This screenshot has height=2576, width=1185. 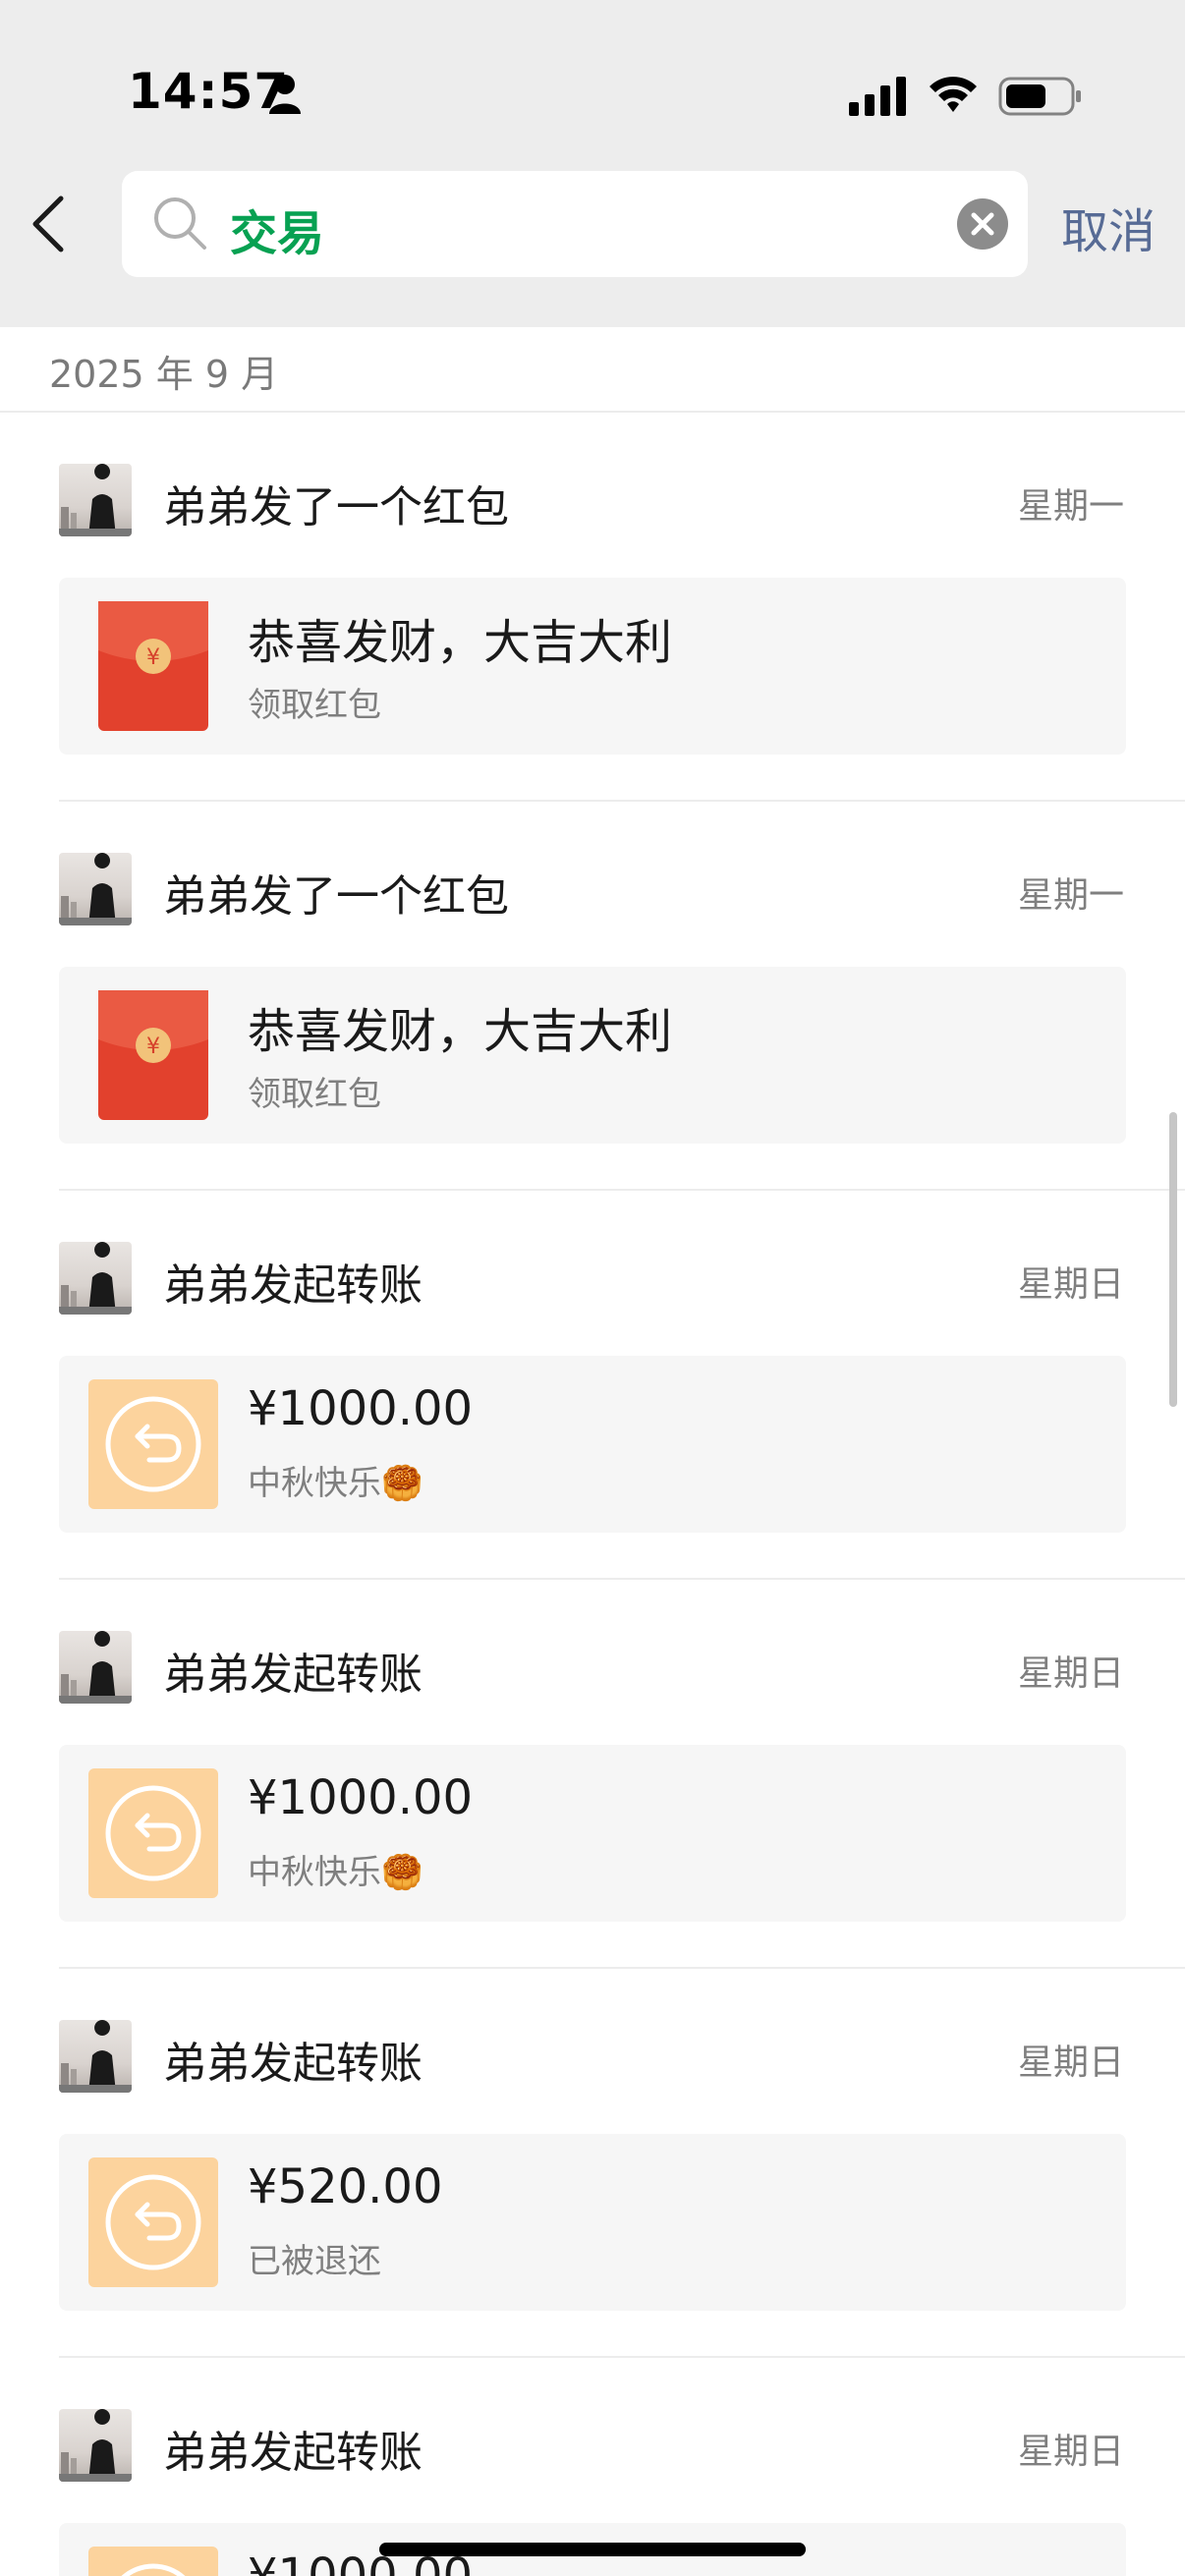 I want to click on cancel-button: 取消, so click(x=1108, y=227).